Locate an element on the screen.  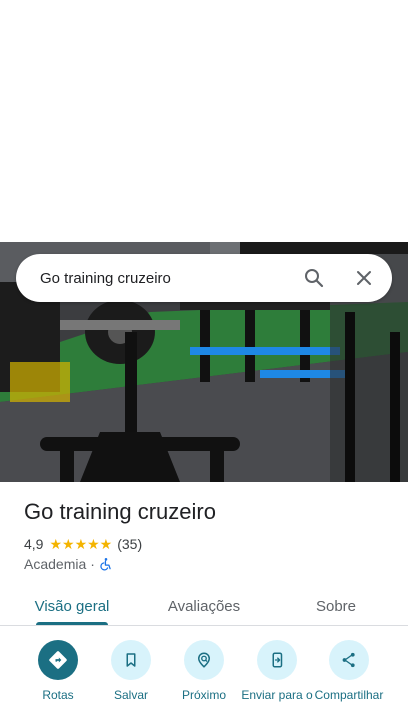
nearby-button: Próximo is located at coordinates (204, 671).